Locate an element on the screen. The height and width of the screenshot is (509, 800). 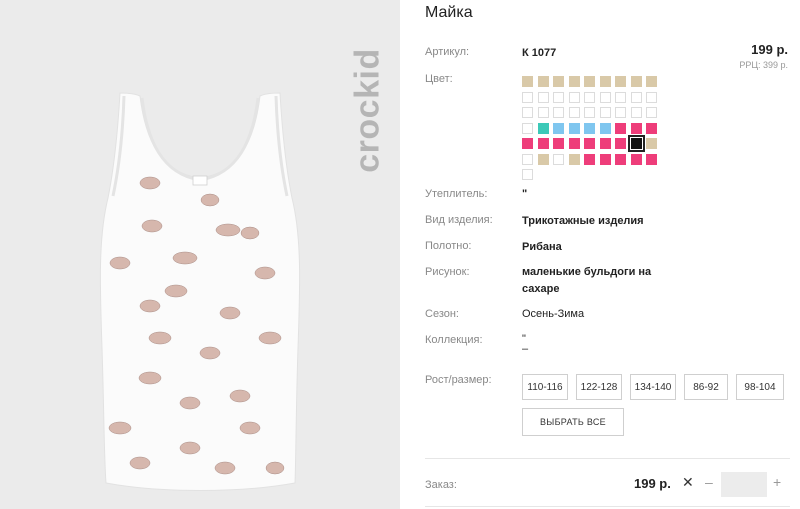
color-swatch-grid is located at coordinates (597, 128).